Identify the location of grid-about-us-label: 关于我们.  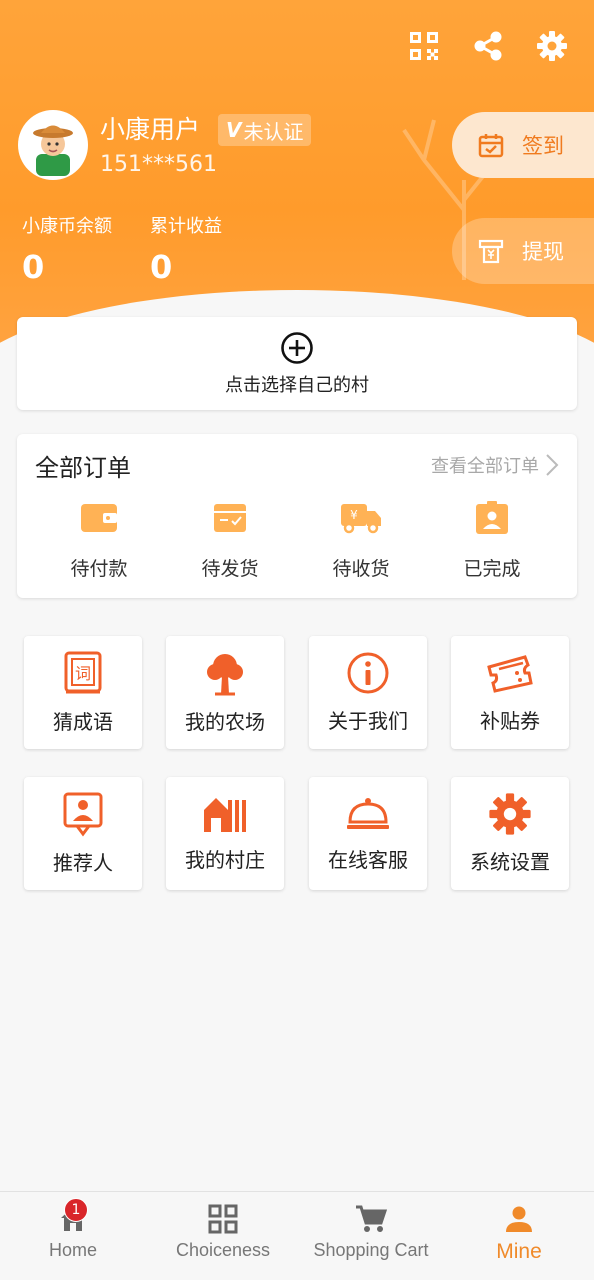
(368, 721).